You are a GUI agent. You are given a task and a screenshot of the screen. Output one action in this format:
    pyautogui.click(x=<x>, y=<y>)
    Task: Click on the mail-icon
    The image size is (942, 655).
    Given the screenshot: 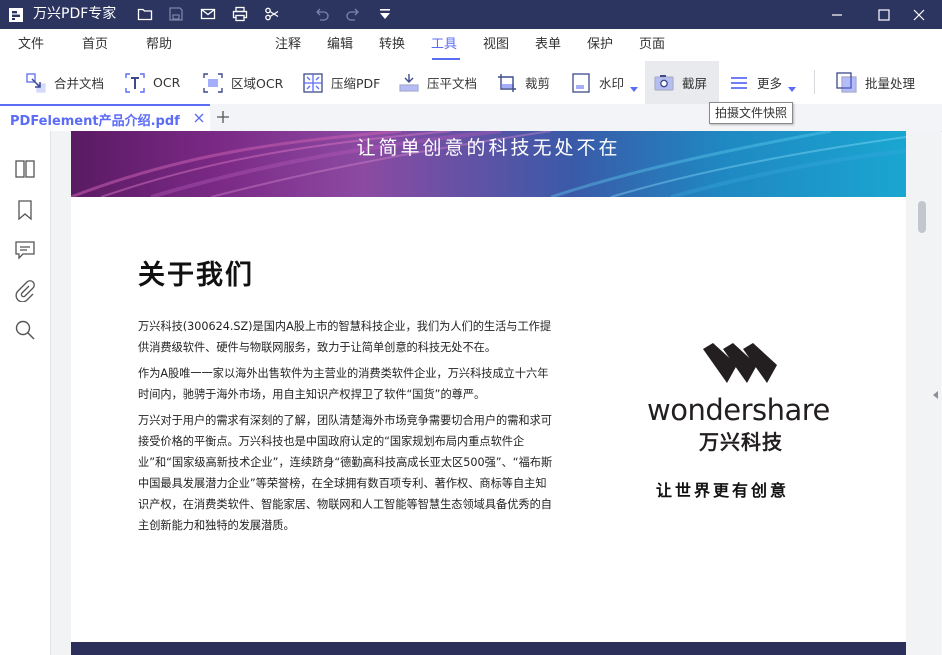 What is the action you would take?
    pyautogui.click(x=208, y=14)
    